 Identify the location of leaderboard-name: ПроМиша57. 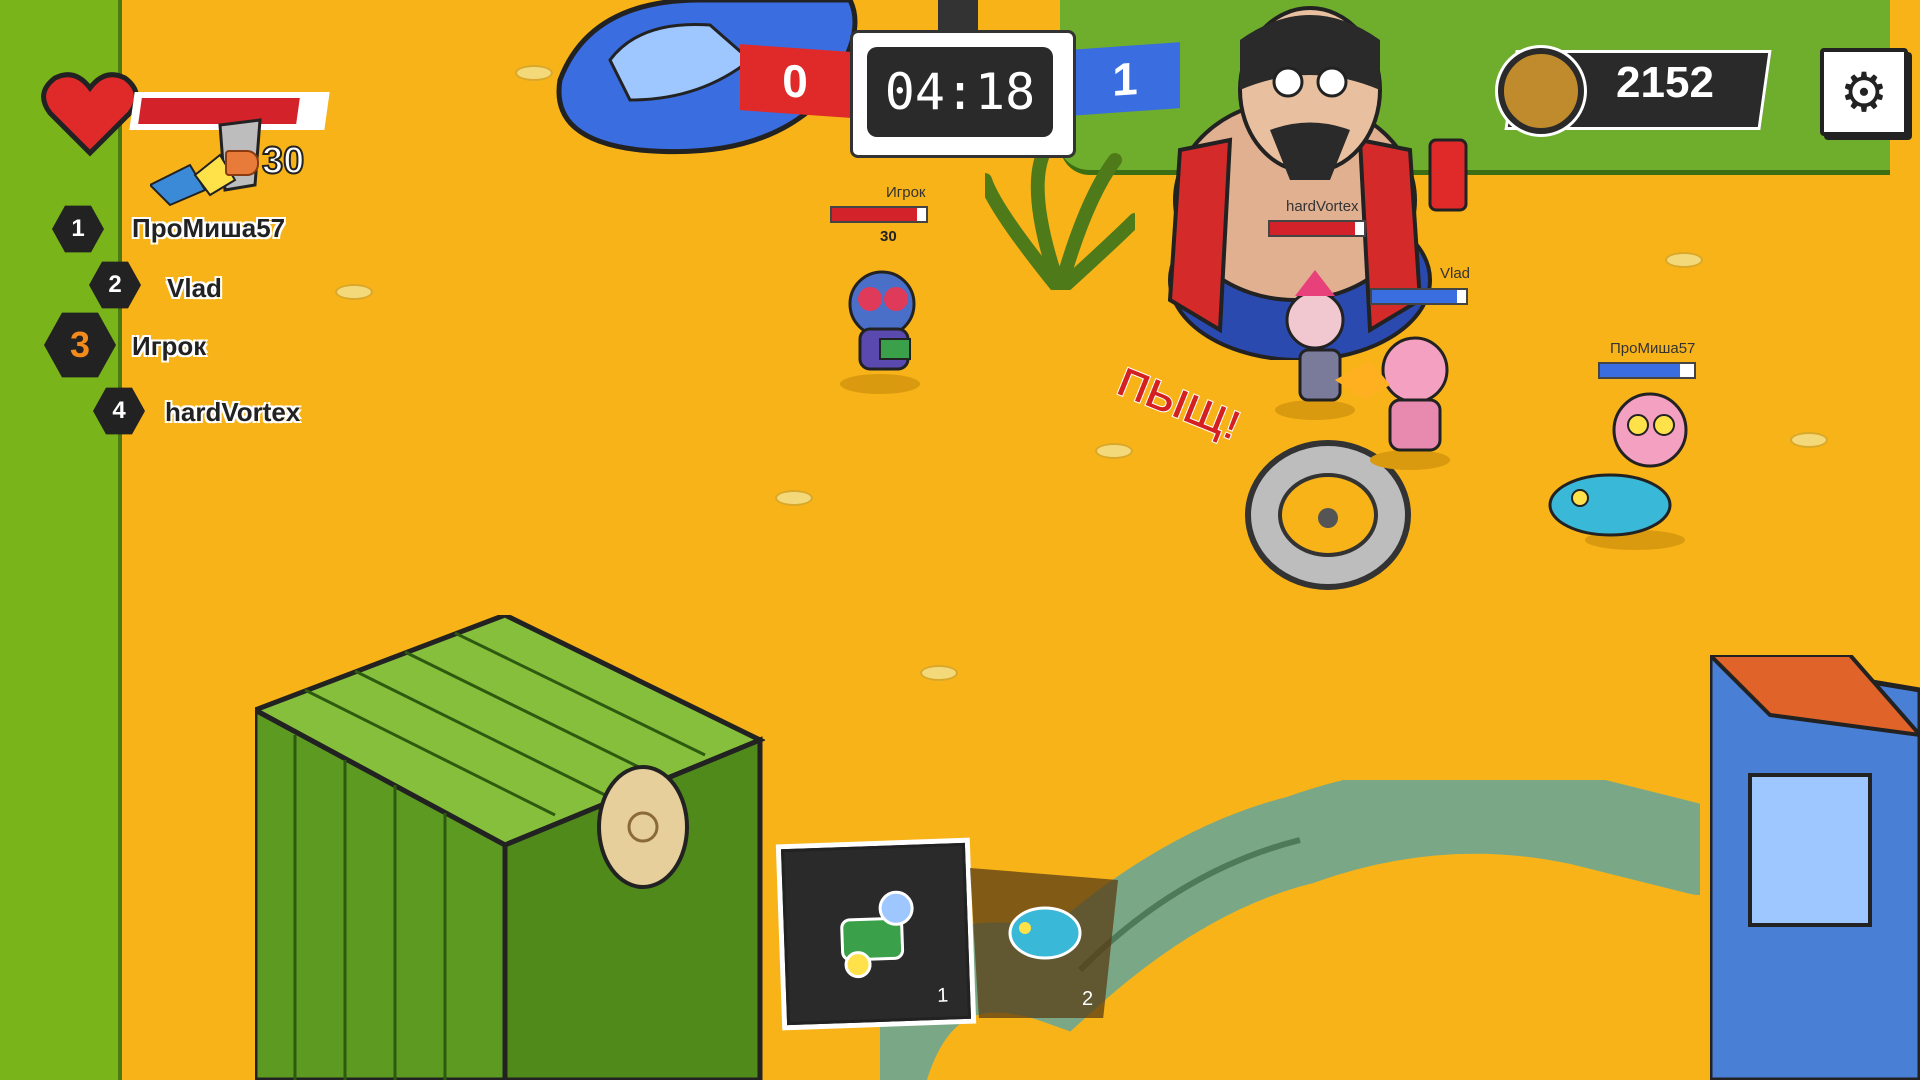
(209, 228).